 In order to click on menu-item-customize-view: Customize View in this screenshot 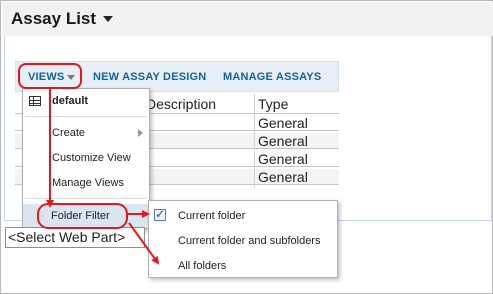, I will do `click(86, 158)`.